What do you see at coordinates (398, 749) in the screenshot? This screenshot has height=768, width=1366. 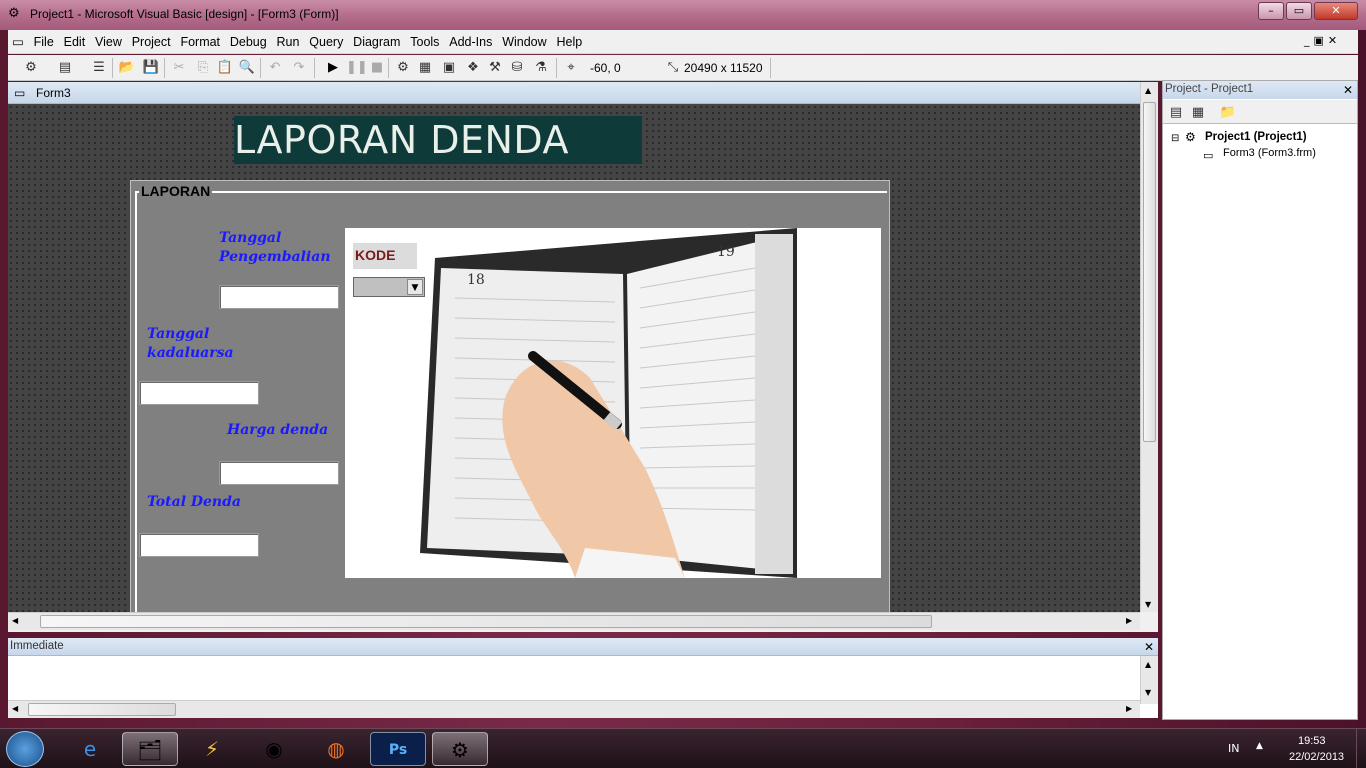 I see `photoshop-icon: Ps` at bounding box center [398, 749].